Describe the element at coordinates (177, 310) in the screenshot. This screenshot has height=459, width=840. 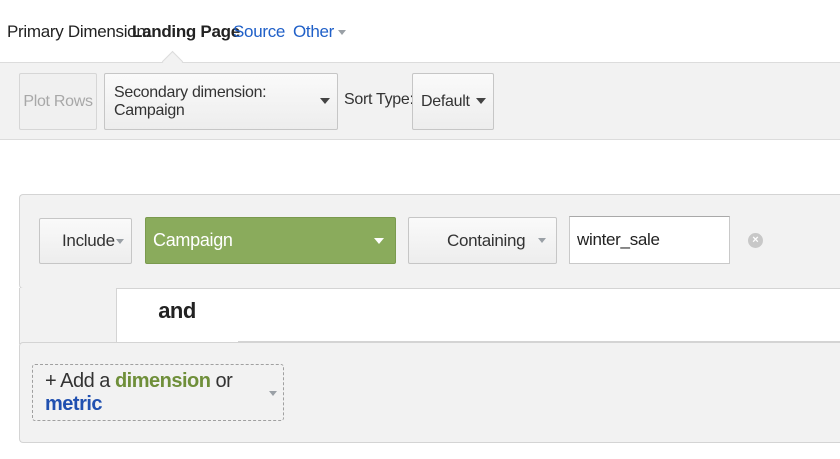
I see `and-connector-label: and` at that location.